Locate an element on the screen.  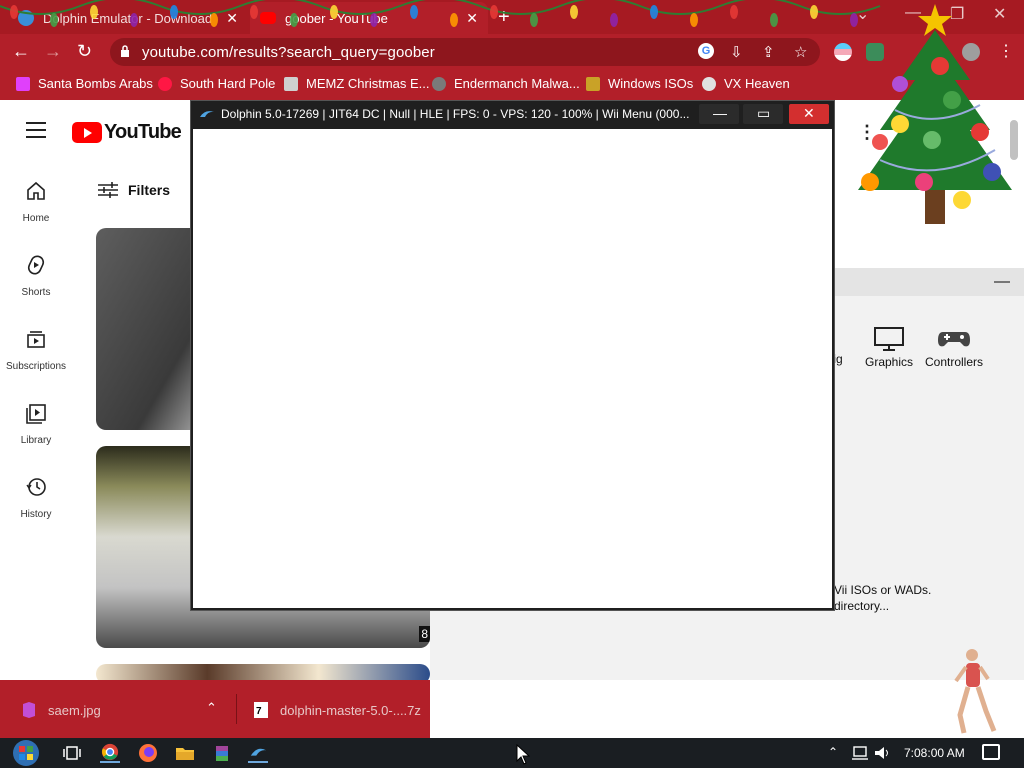
task-view-icon is located at coordinates (72, 753).